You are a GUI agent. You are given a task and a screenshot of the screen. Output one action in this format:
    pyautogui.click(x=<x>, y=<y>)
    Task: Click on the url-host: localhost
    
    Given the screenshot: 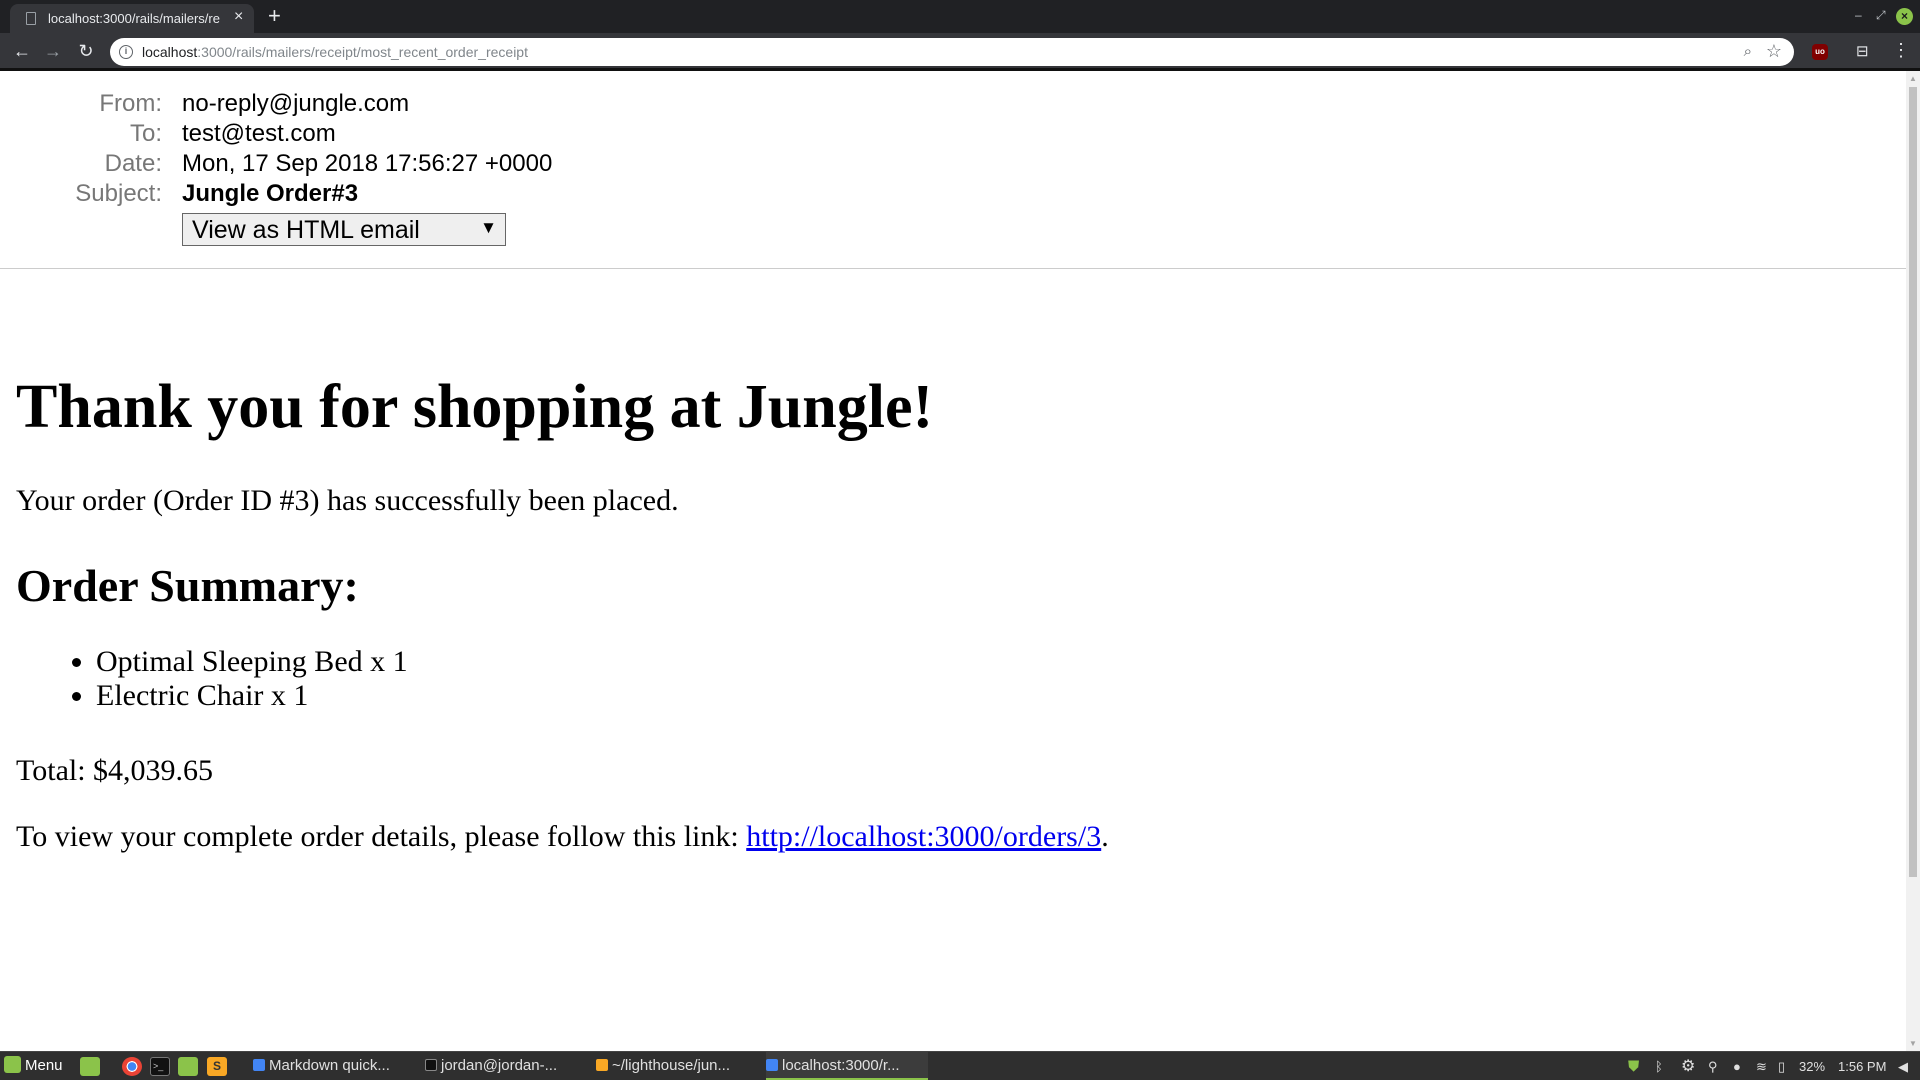 What is the action you would take?
    pyautogui.click(x=170, y=52)
    